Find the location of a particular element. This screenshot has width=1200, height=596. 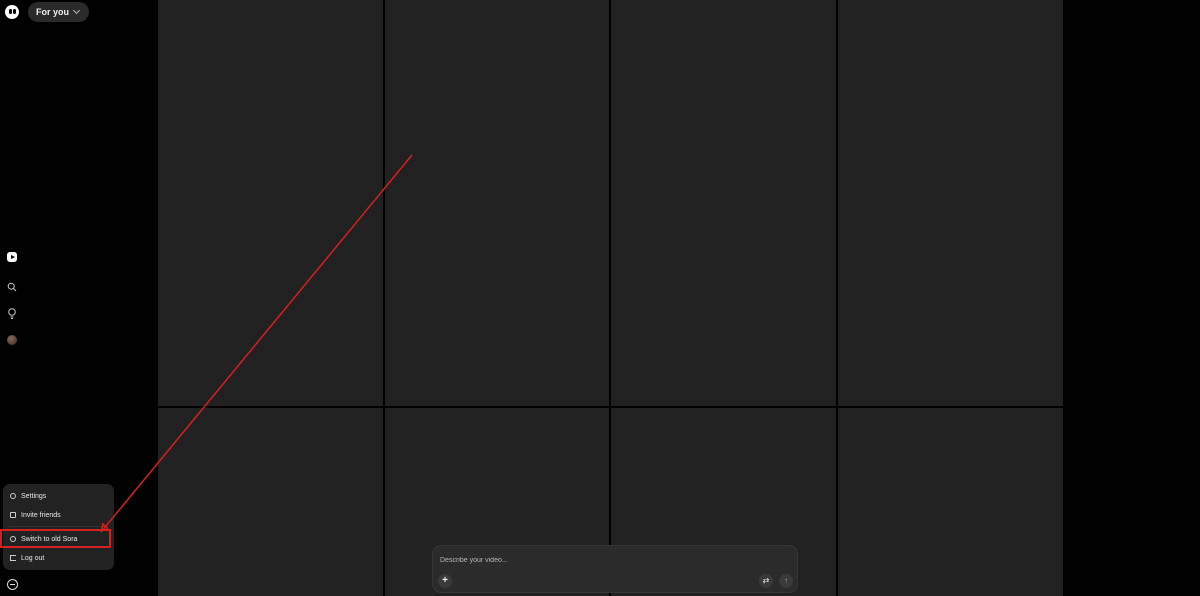

home-icon is located at coordinates (12, 257).